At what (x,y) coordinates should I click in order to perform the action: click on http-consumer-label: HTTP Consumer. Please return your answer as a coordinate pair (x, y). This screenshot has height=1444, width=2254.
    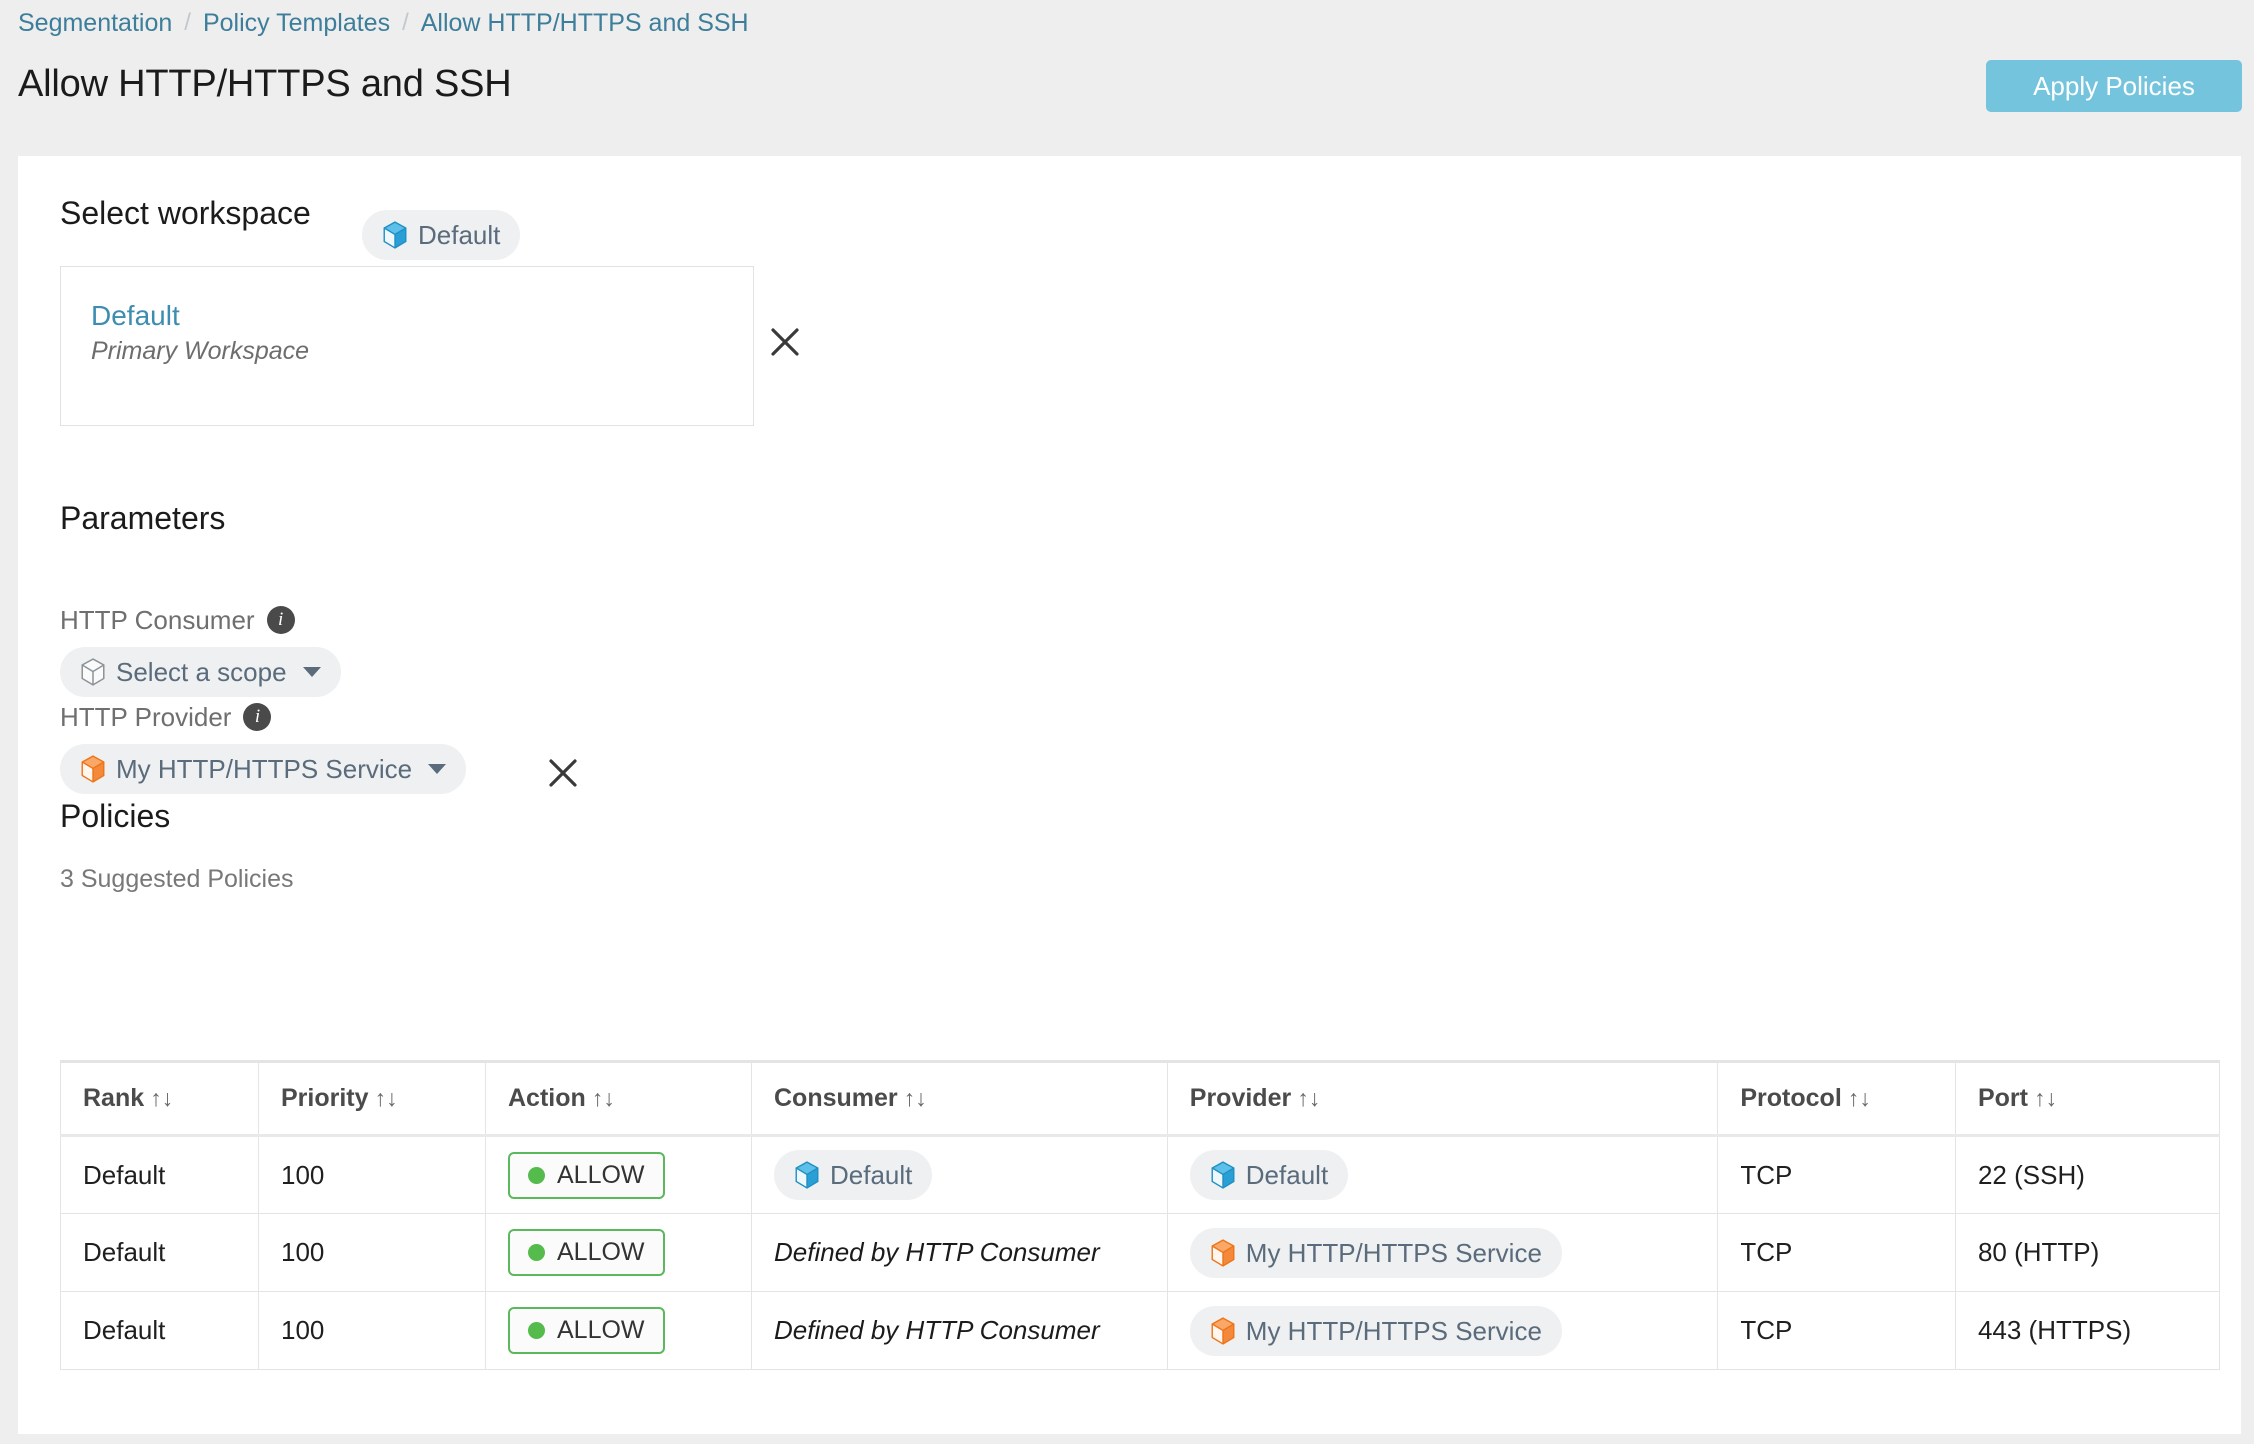
    Looking at the image, I should click on (157, 620).